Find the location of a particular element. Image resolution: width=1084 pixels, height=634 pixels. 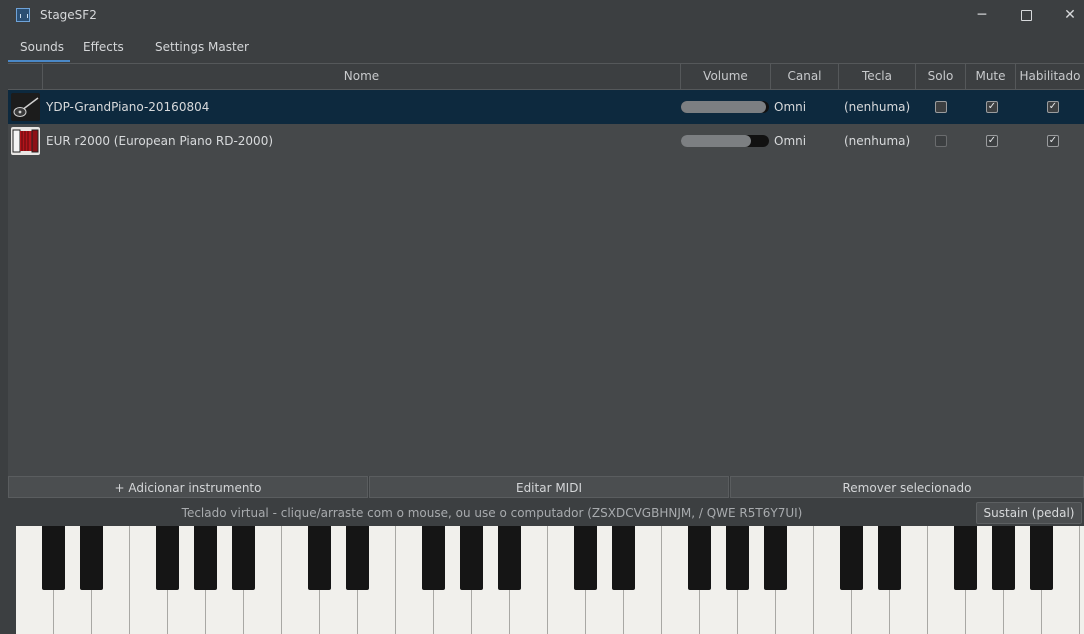

minimize-icon: ─ is located at coordinates (982, 15).